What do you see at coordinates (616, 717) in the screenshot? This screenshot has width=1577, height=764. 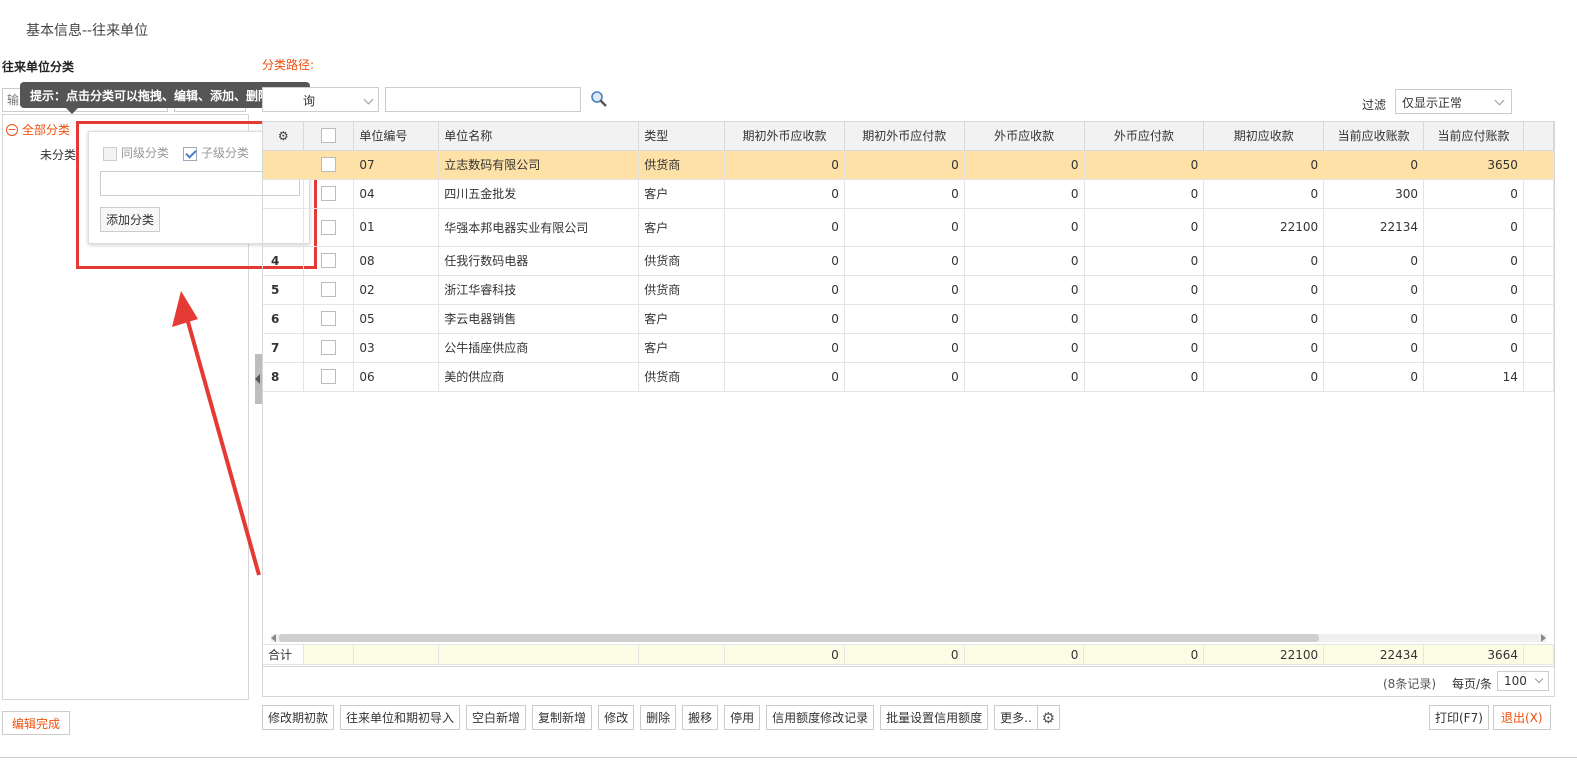 I see `modify-button: 修改` at bounding box center [616, 717].